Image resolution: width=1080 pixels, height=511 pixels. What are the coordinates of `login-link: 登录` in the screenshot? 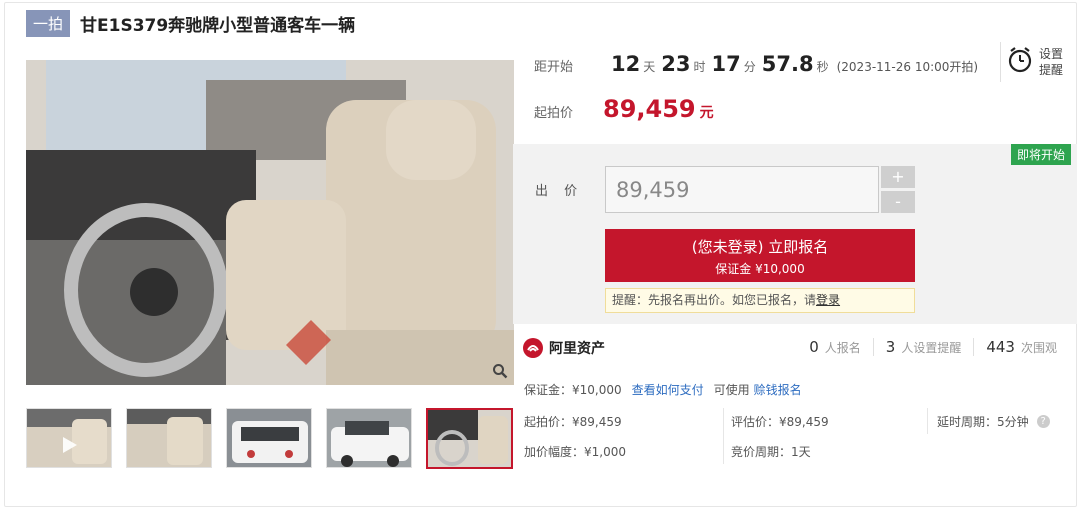 It's located at (828, 300).